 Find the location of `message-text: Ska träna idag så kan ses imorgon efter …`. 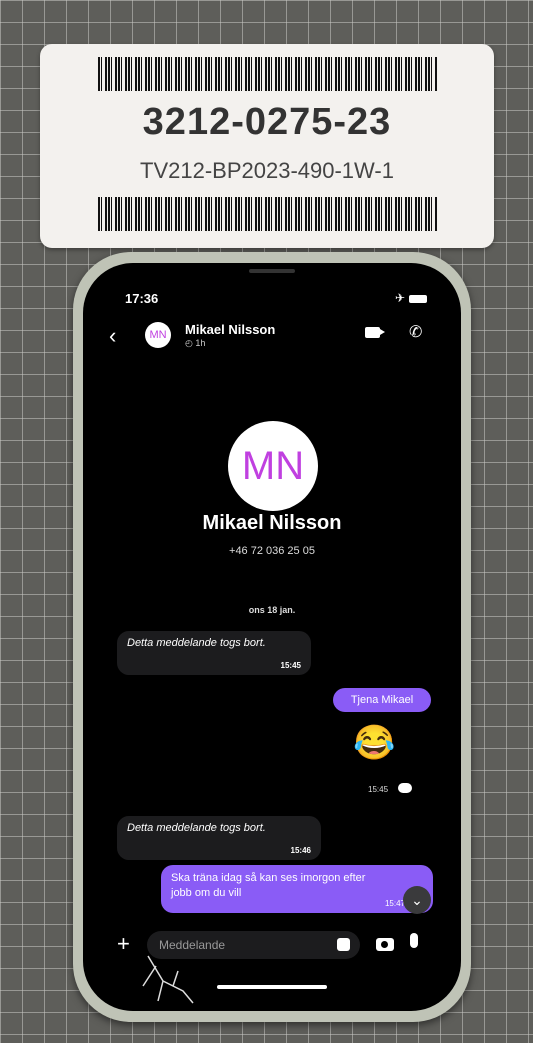

message-text: Ska träna idag så kan ses imorgon efter … is located at coordinates (268, 885).